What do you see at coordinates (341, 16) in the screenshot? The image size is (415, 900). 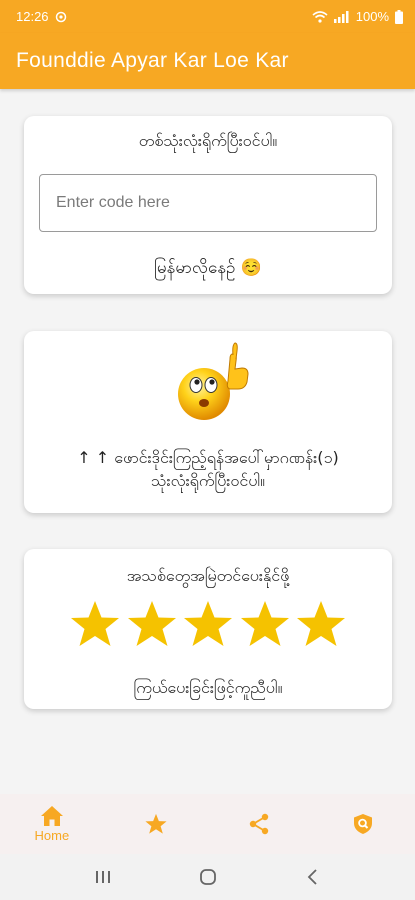 I see `signal-icon` at bounding box center [341, 16].